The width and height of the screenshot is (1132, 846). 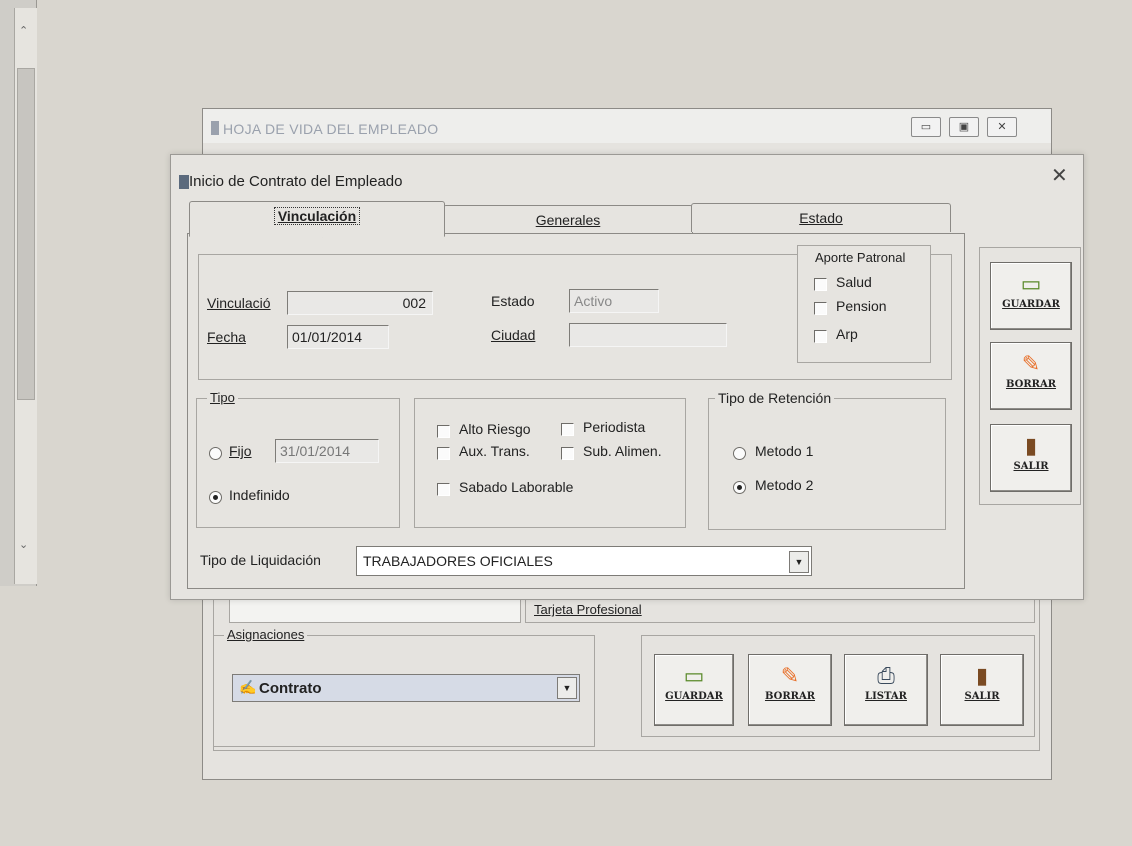 I want to click on arp-label: Arp, so click(x=847, y=334).